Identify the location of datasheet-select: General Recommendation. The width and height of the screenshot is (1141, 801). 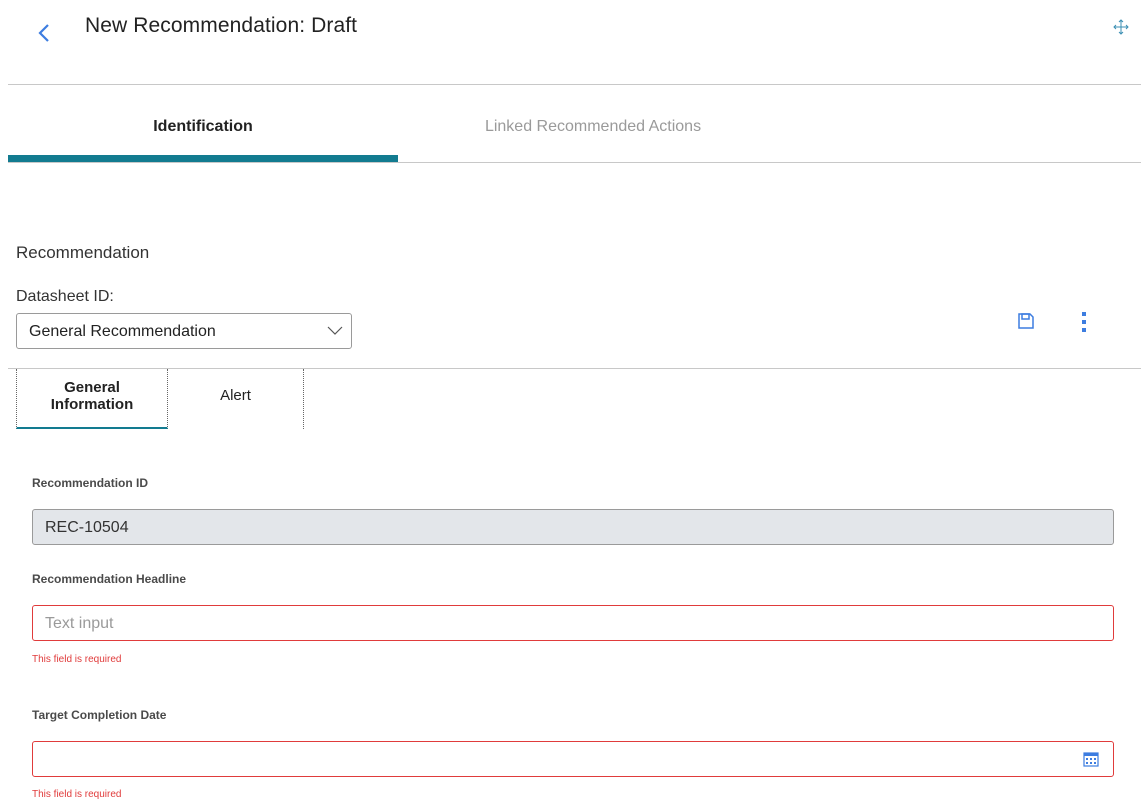
(184, 331).